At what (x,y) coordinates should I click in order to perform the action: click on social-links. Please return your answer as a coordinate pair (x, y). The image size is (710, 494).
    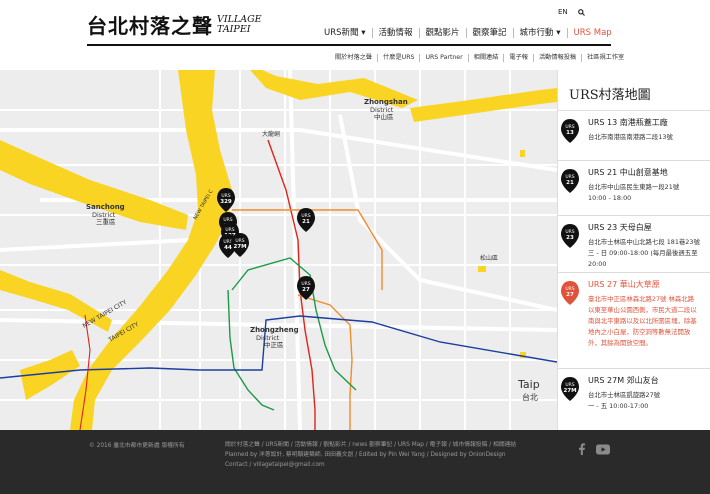
    Looking at the image, I should click on (594, 449).